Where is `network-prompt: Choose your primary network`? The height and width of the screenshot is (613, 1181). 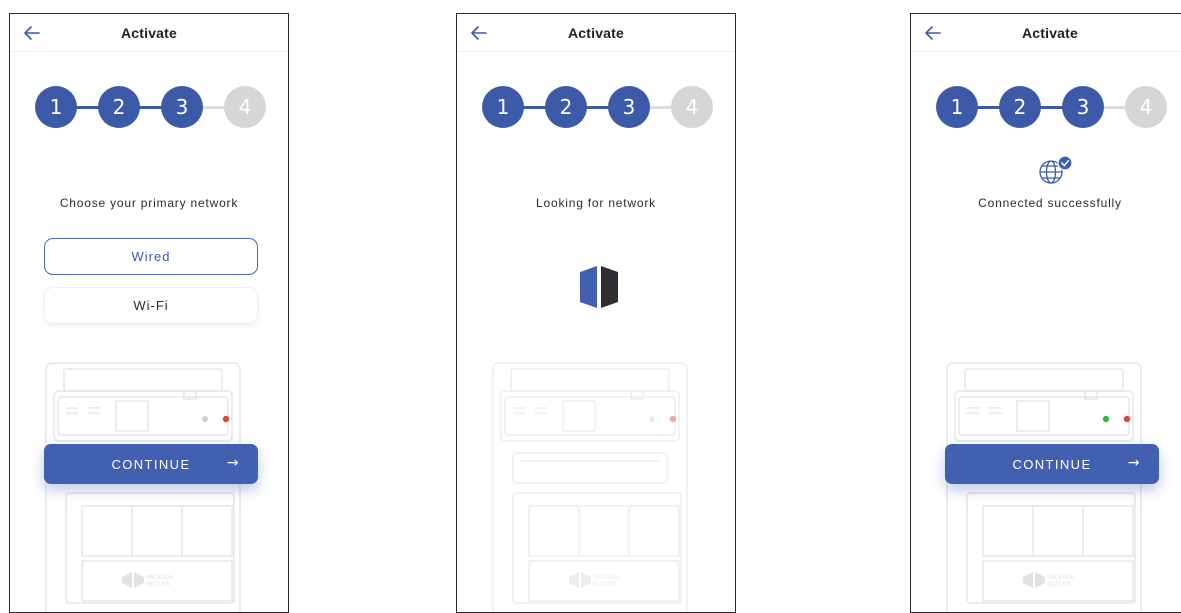 network-prompt: Choose your primary network is located at coordinates (149, 203).